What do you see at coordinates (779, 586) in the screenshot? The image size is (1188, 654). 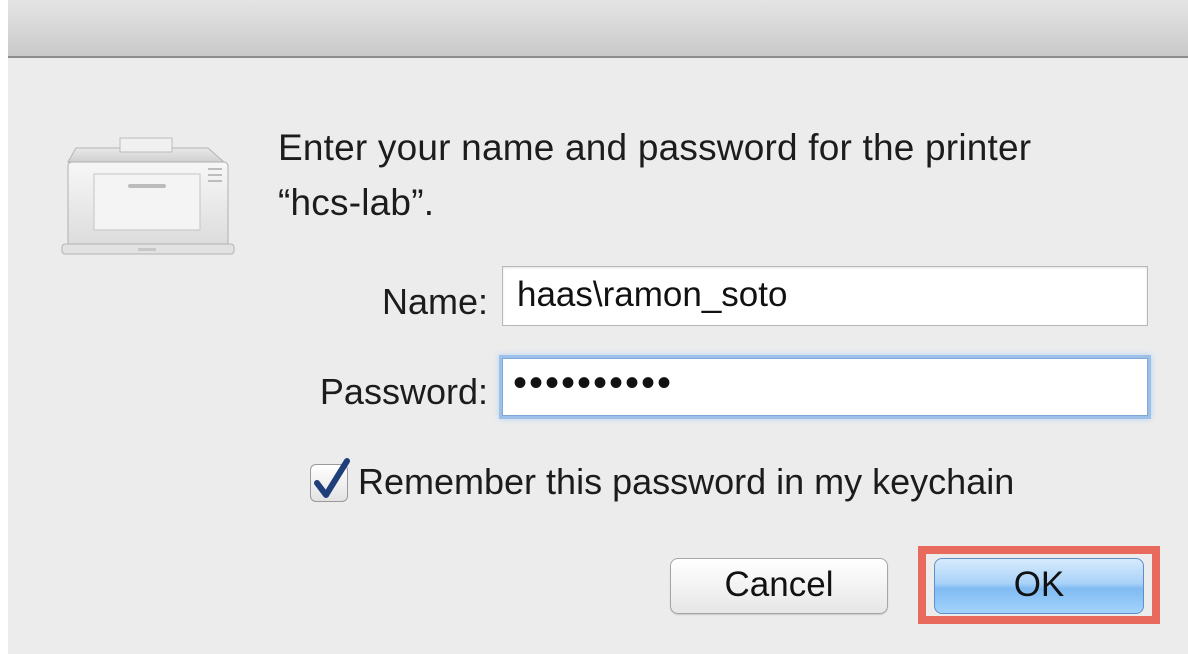 I see `cancel-button: Cancel` at bounding box center [779, 586].